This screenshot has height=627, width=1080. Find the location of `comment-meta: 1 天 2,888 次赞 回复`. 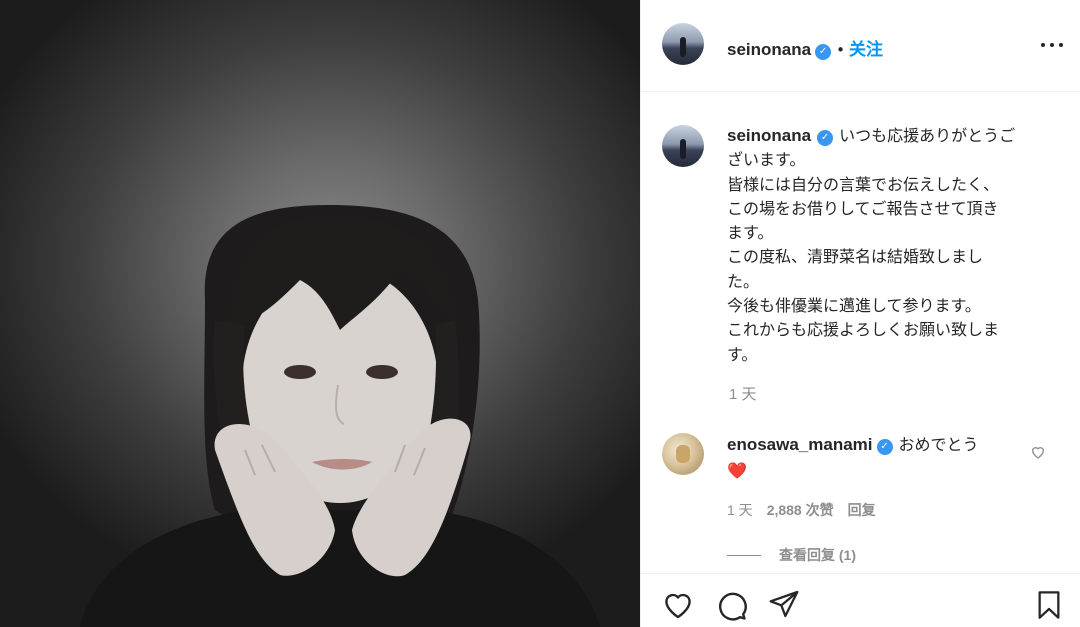

comment-meta: 1 天 2,888 次赞 回复 is located at coordinates (808, 510).